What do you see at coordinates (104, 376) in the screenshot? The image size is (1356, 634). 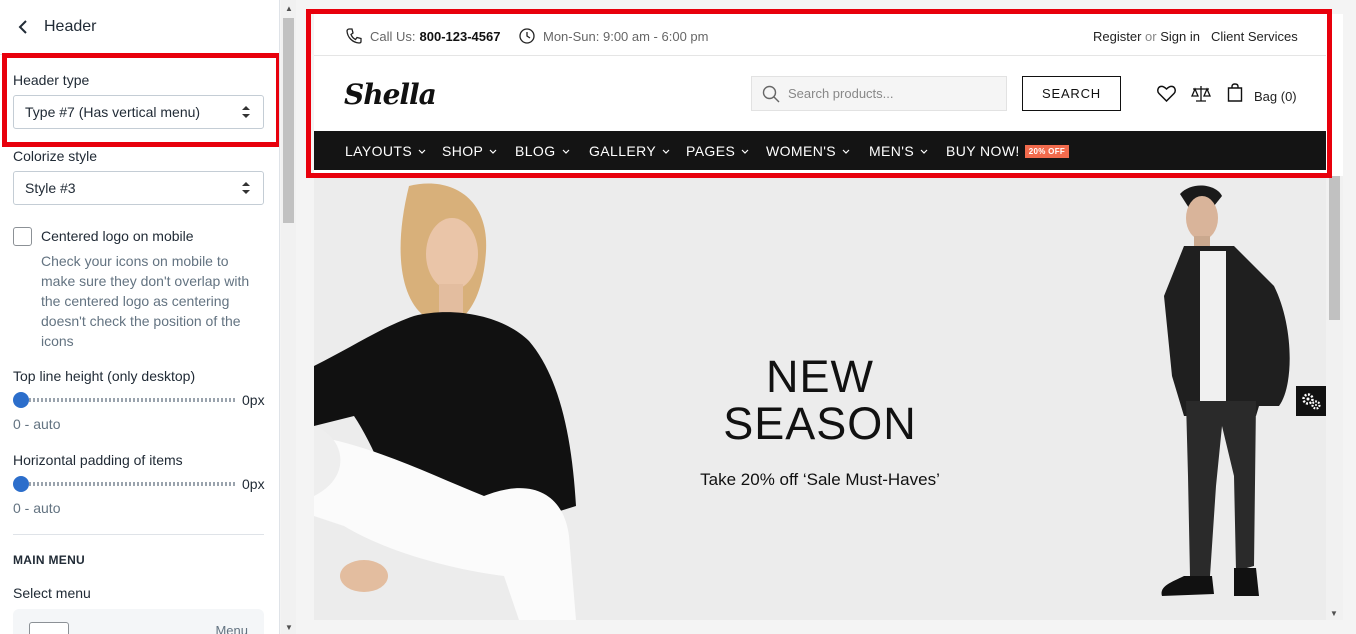 I see `top-line-height-label: Top line height (only desktop)` at bounding box center [104, 376].